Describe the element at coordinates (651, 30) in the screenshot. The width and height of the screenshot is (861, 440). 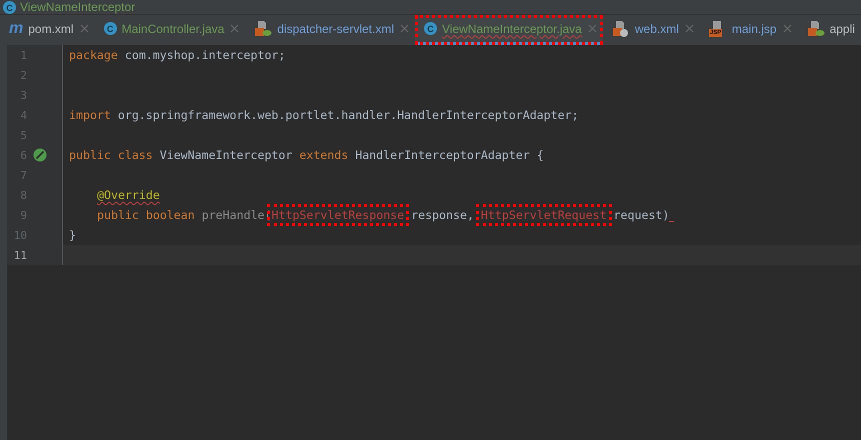
I see `editor-tab: web.xml` at that location.